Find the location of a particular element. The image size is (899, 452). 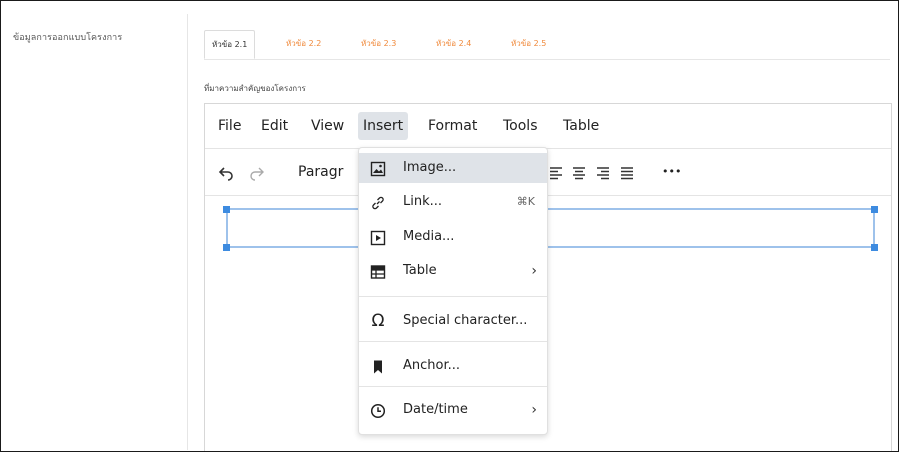

table-icon is located at coordinates (378, 271).